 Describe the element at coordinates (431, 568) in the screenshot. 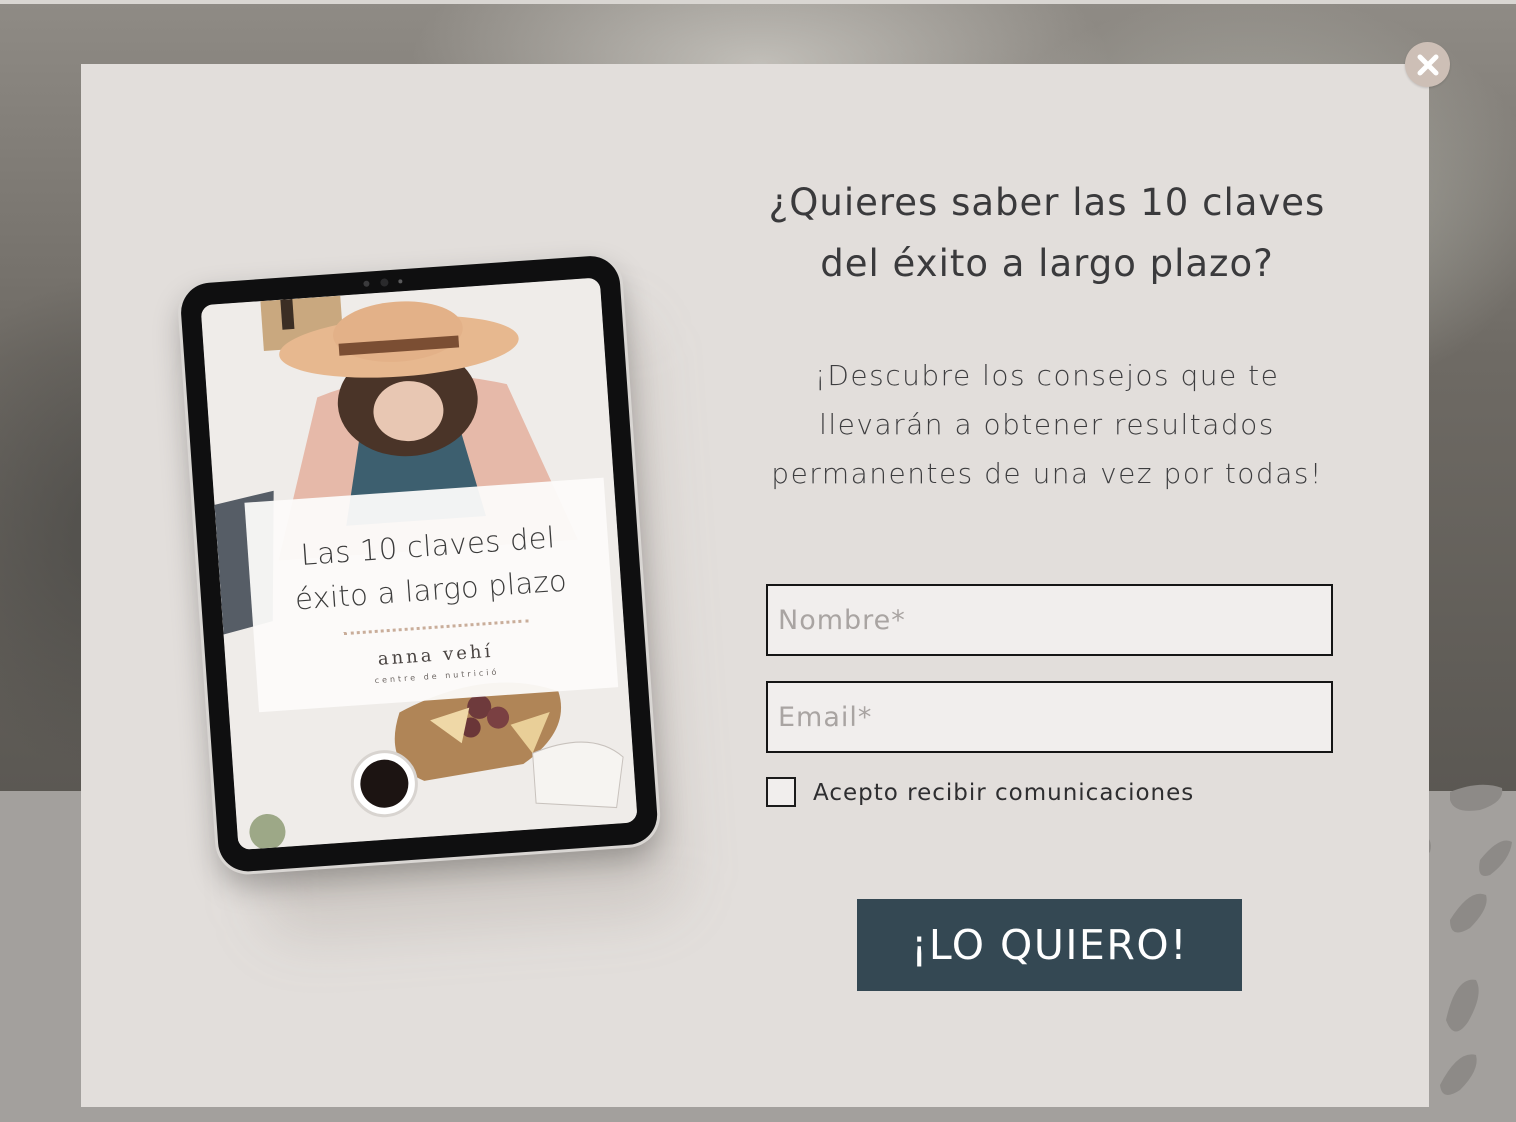

I see `ebook-title: Las 10 claves del éxito a largo plazo` at that location.